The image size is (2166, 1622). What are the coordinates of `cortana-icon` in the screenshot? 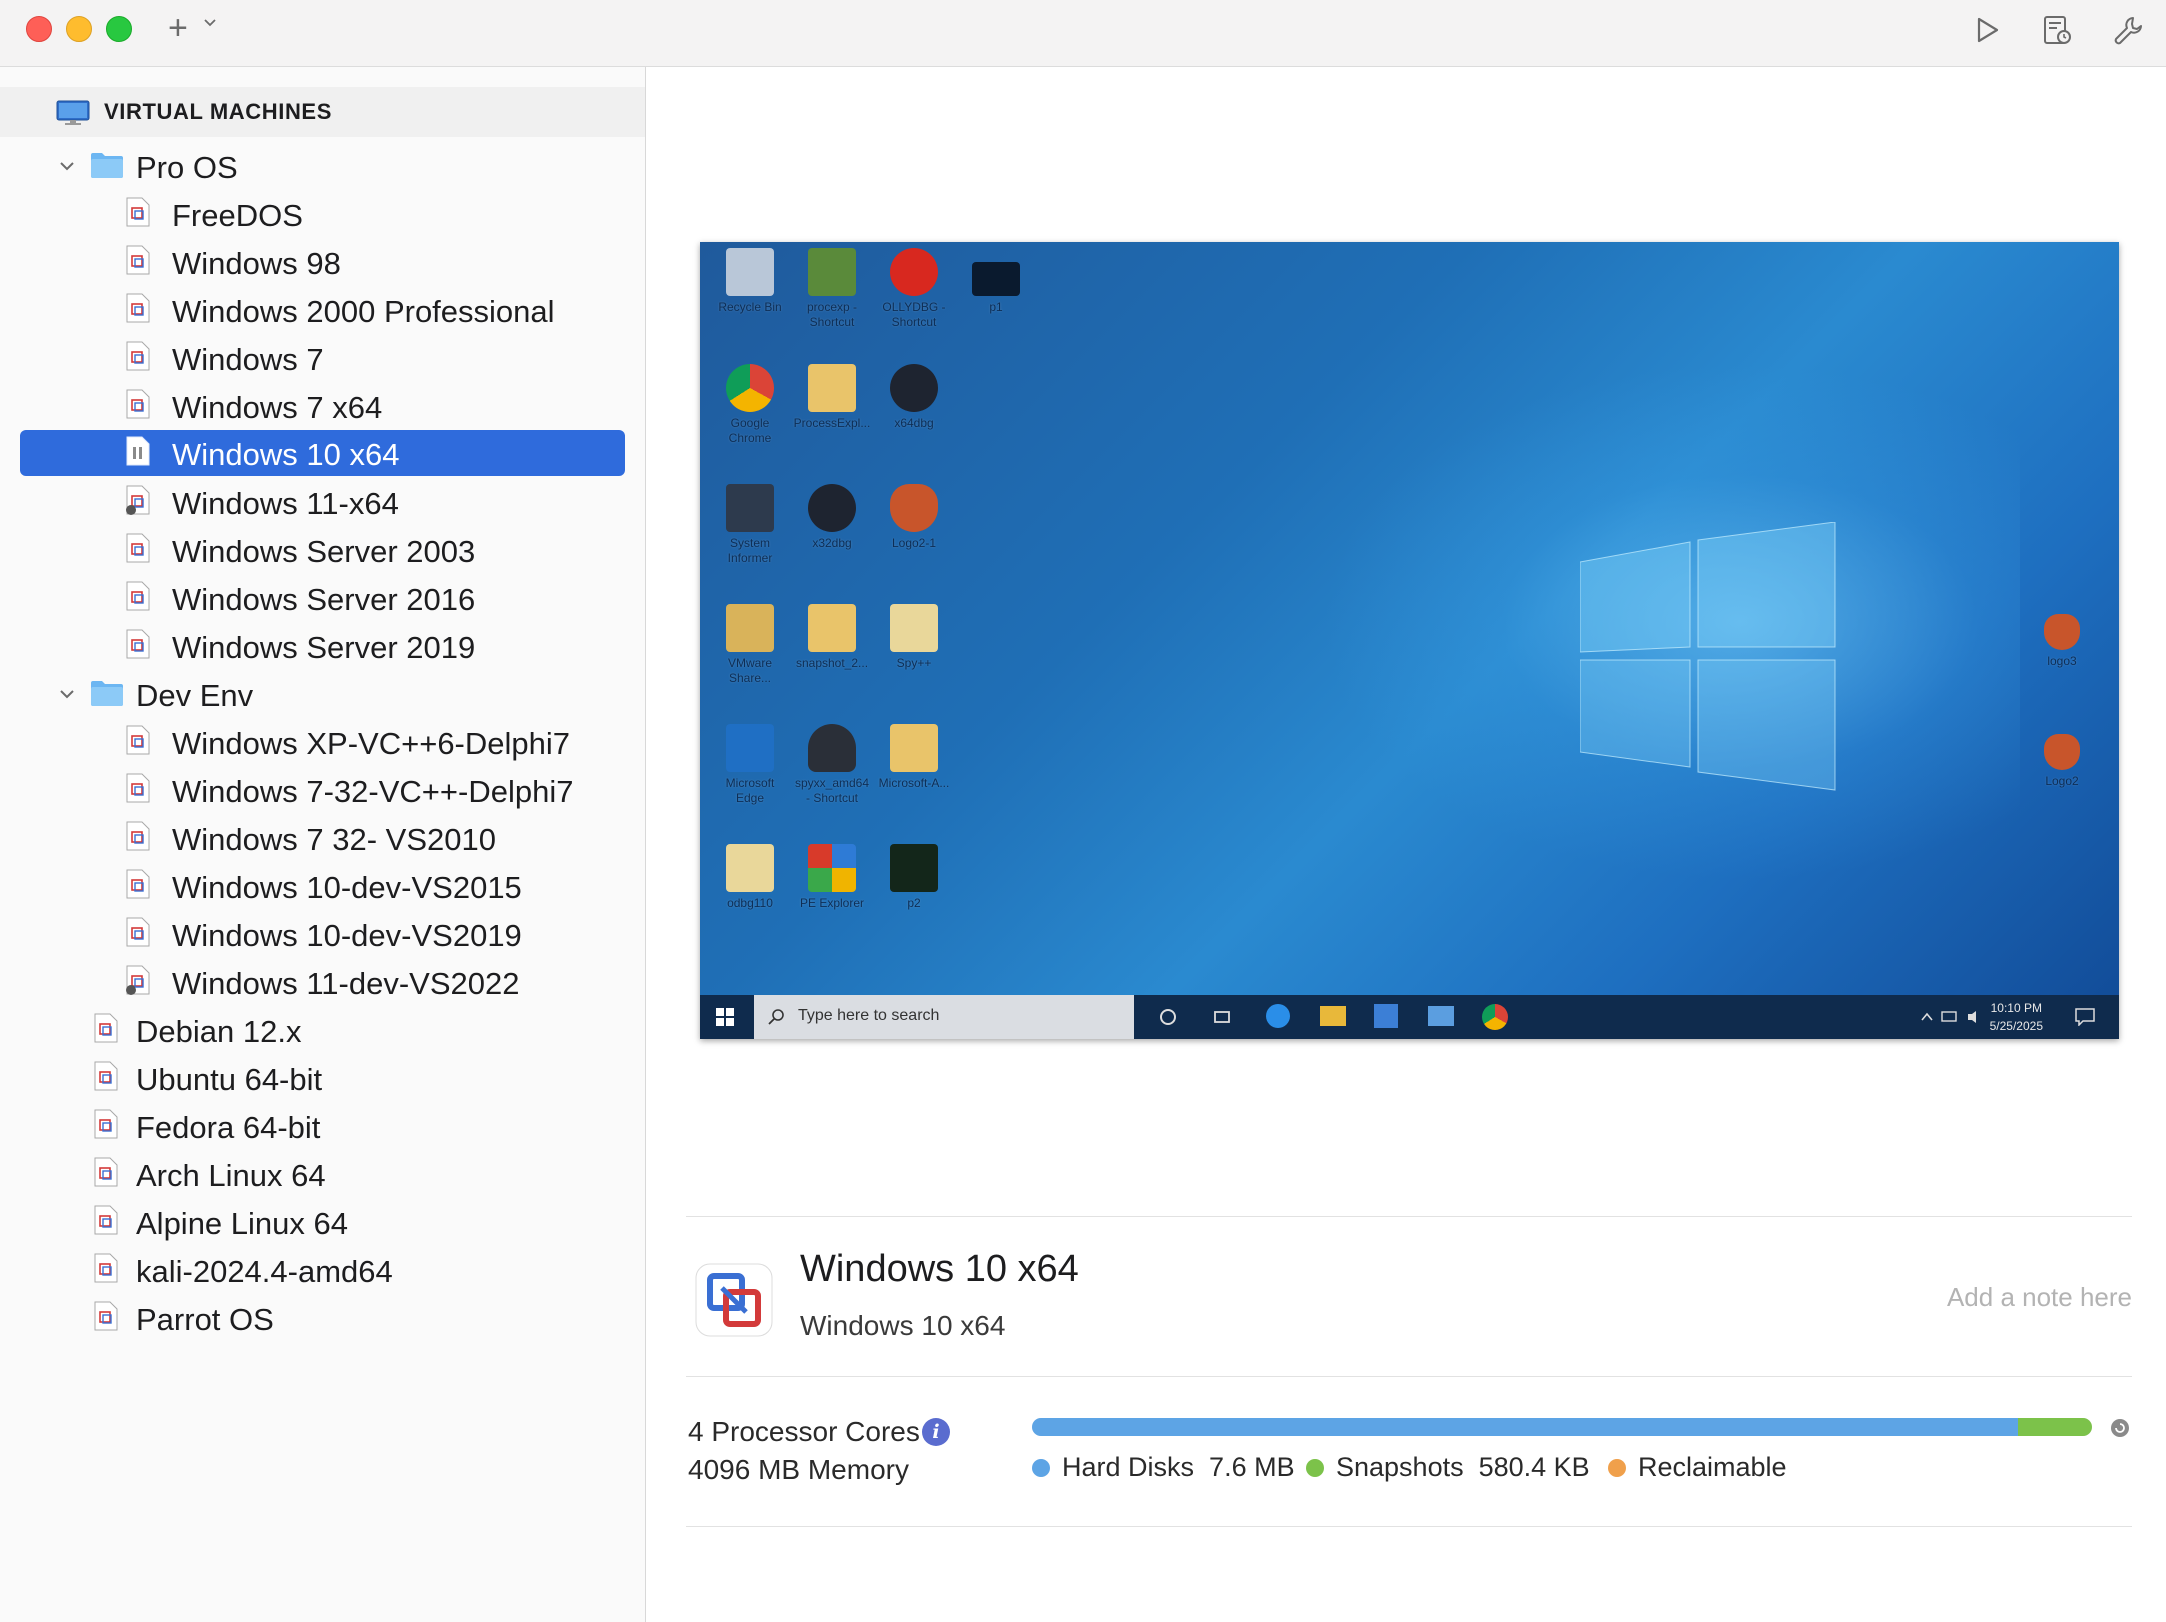 It's located at (1168, 1017).